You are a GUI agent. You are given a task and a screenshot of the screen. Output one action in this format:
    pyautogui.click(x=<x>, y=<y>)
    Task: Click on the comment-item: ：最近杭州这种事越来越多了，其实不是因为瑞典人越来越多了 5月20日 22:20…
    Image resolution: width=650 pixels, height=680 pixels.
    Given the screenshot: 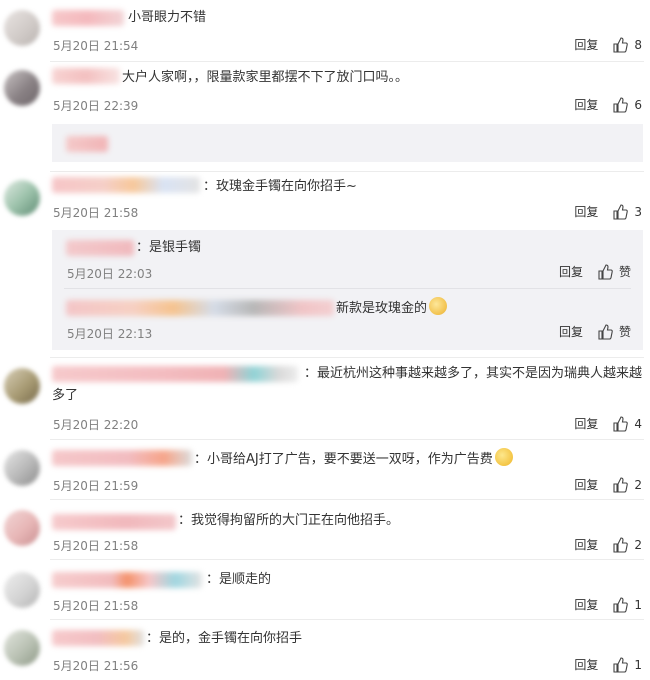 What is the action you would take?
    pyautogui.click(x=325, y=399)
    